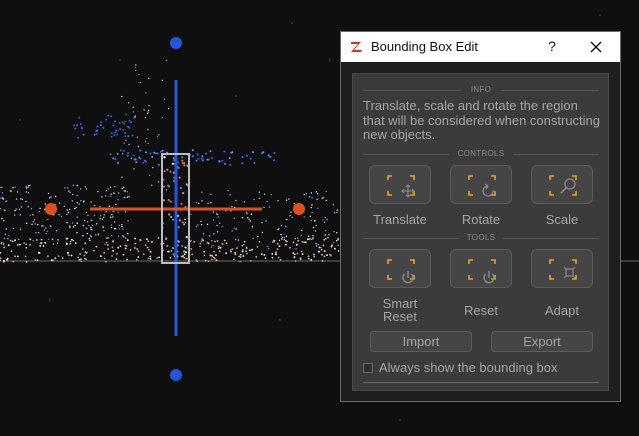  Describe the element at coordinates (421, 341) in the screenshot. I see `import-button: Import` at that location.